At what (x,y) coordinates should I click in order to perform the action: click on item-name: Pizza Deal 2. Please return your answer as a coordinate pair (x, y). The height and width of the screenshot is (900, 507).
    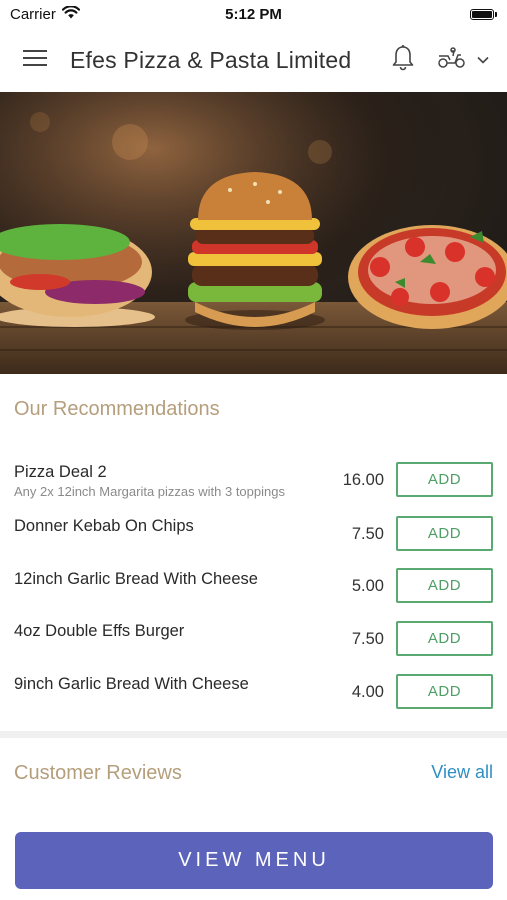
    Looking at the image, I should click on (60, 472).